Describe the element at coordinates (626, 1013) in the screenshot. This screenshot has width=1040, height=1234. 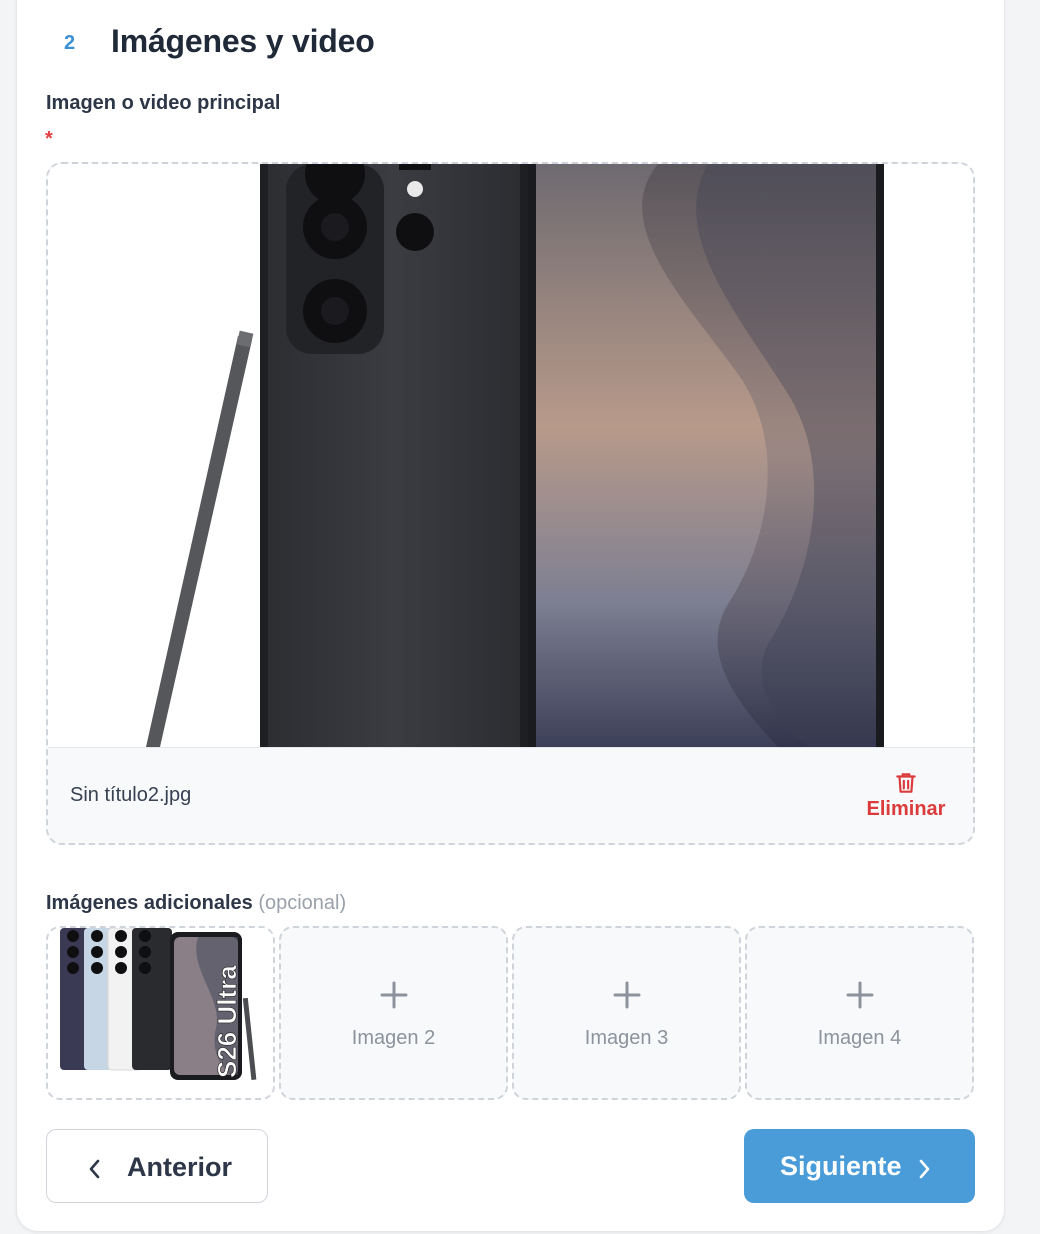
I see `image-slot-3: Imagen 3` at that location.